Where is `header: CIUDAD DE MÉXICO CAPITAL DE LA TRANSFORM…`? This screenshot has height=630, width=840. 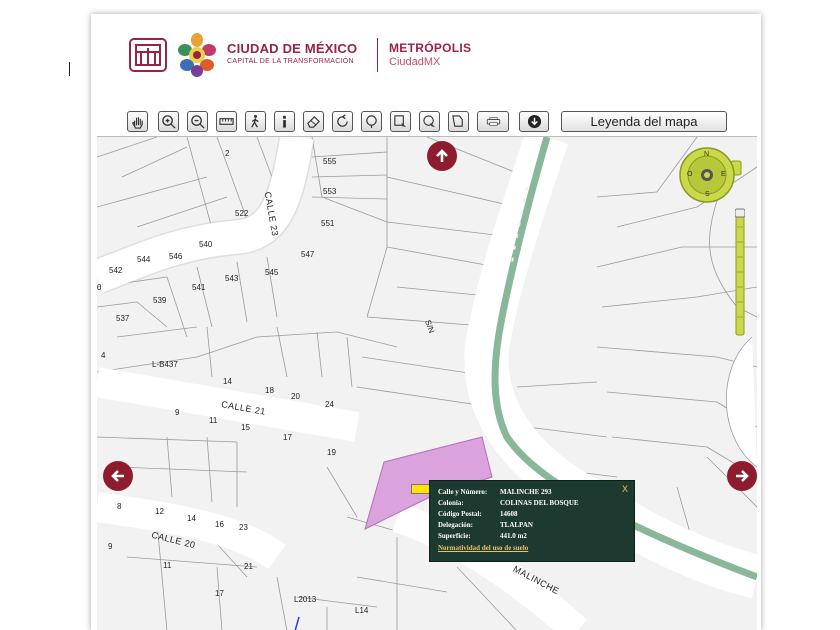 header: CIUDAD DE MÉXICO CAPITAL DE LA TRANSFORM… is located at coordinates (426, 60).